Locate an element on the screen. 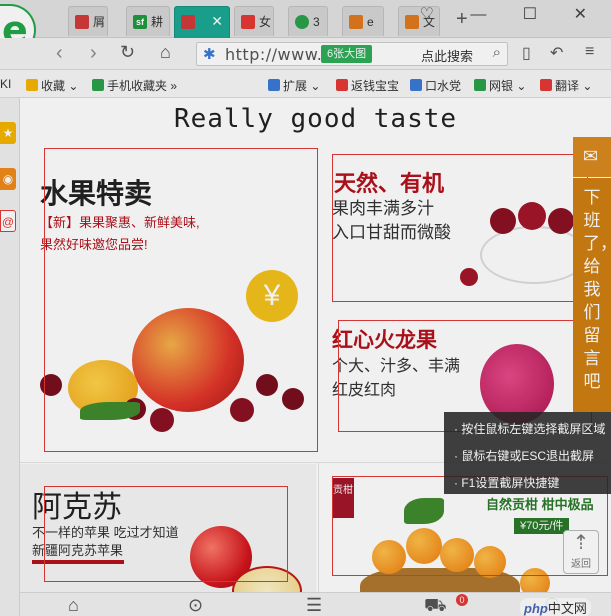  list-icon: ☰ is located at coordinates (314, 605).